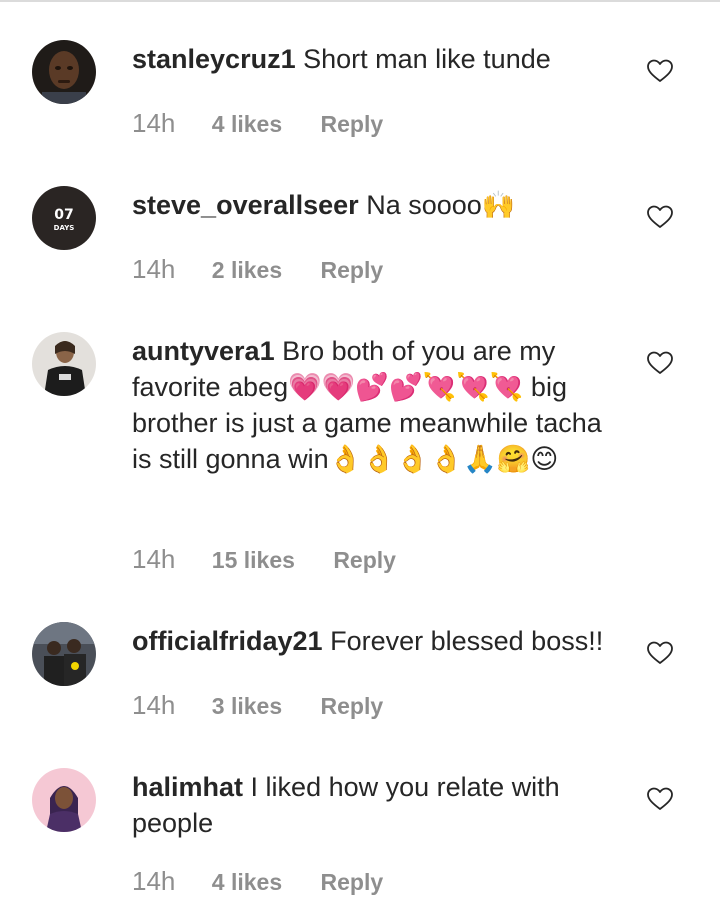 Image resolution: width=720 pixels, height=897 pixels. What do you see at coordinates (187, 787) in the screenshot?
I see `comment-username: halimhat` at bounding box center [187, 787].